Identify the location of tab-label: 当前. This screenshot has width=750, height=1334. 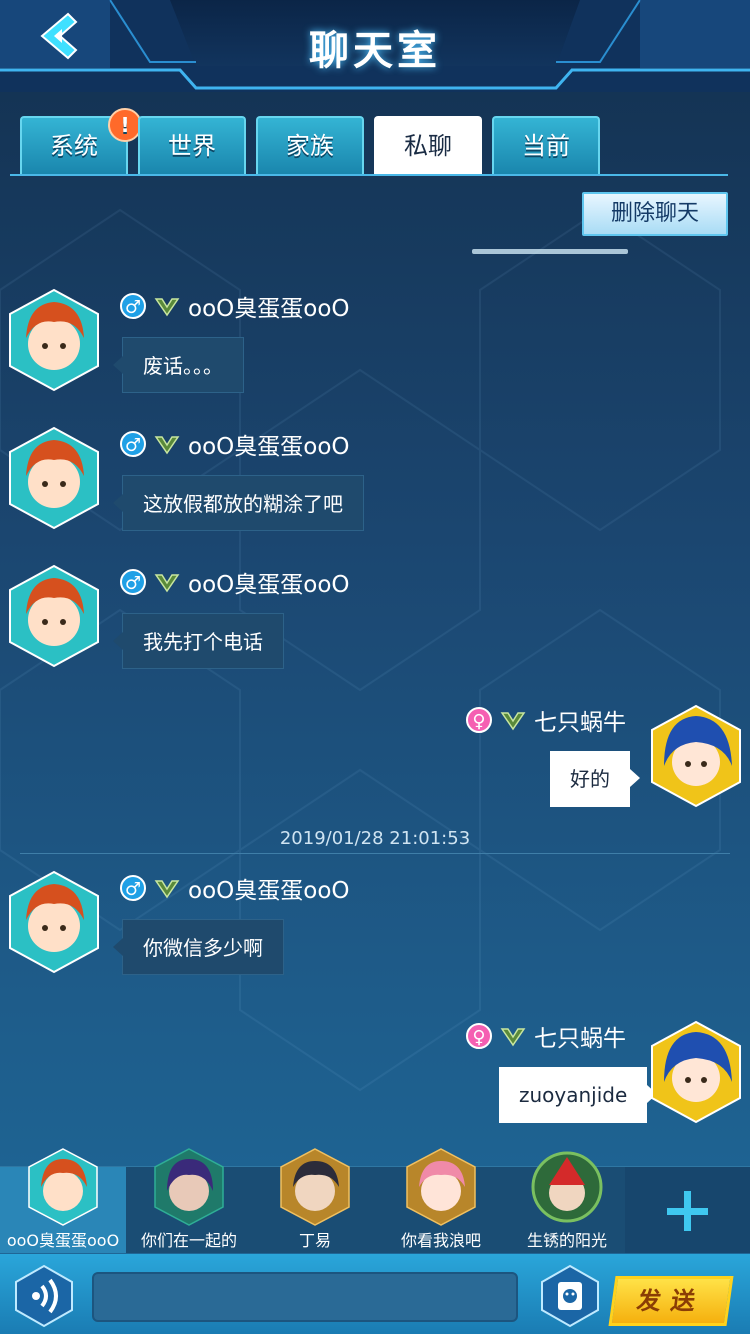
(546, 146).